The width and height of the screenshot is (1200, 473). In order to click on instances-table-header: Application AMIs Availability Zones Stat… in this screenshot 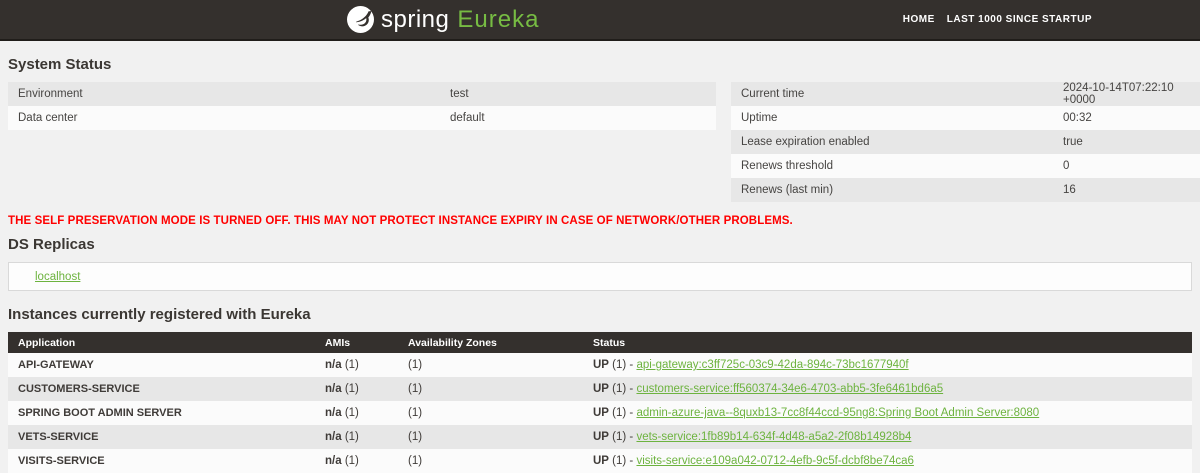, I will do `click(600, 342)`.